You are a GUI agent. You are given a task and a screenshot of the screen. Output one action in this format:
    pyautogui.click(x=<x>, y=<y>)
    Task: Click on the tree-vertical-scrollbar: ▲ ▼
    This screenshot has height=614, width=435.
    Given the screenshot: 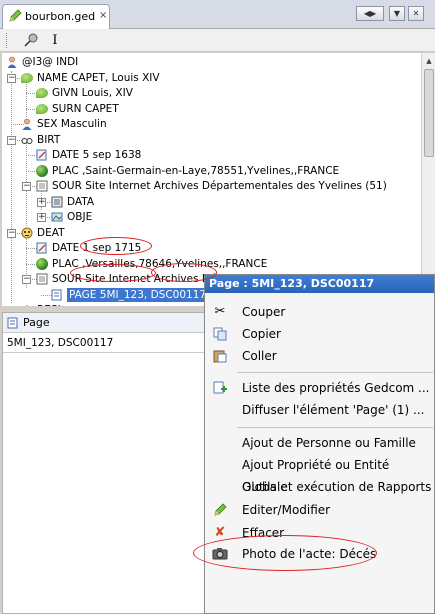 What is the action you would take?
    pyautogui.click(x=428, y=179)
    